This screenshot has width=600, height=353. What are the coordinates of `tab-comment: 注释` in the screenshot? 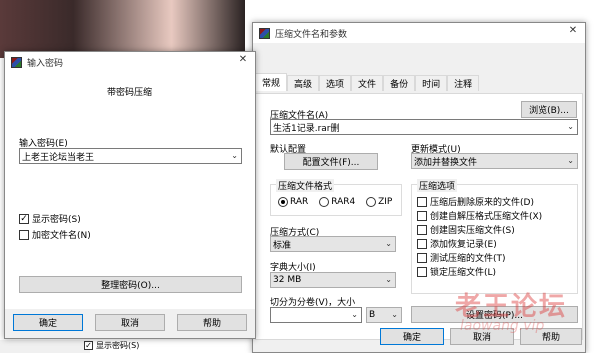 It's located at (463, 83).